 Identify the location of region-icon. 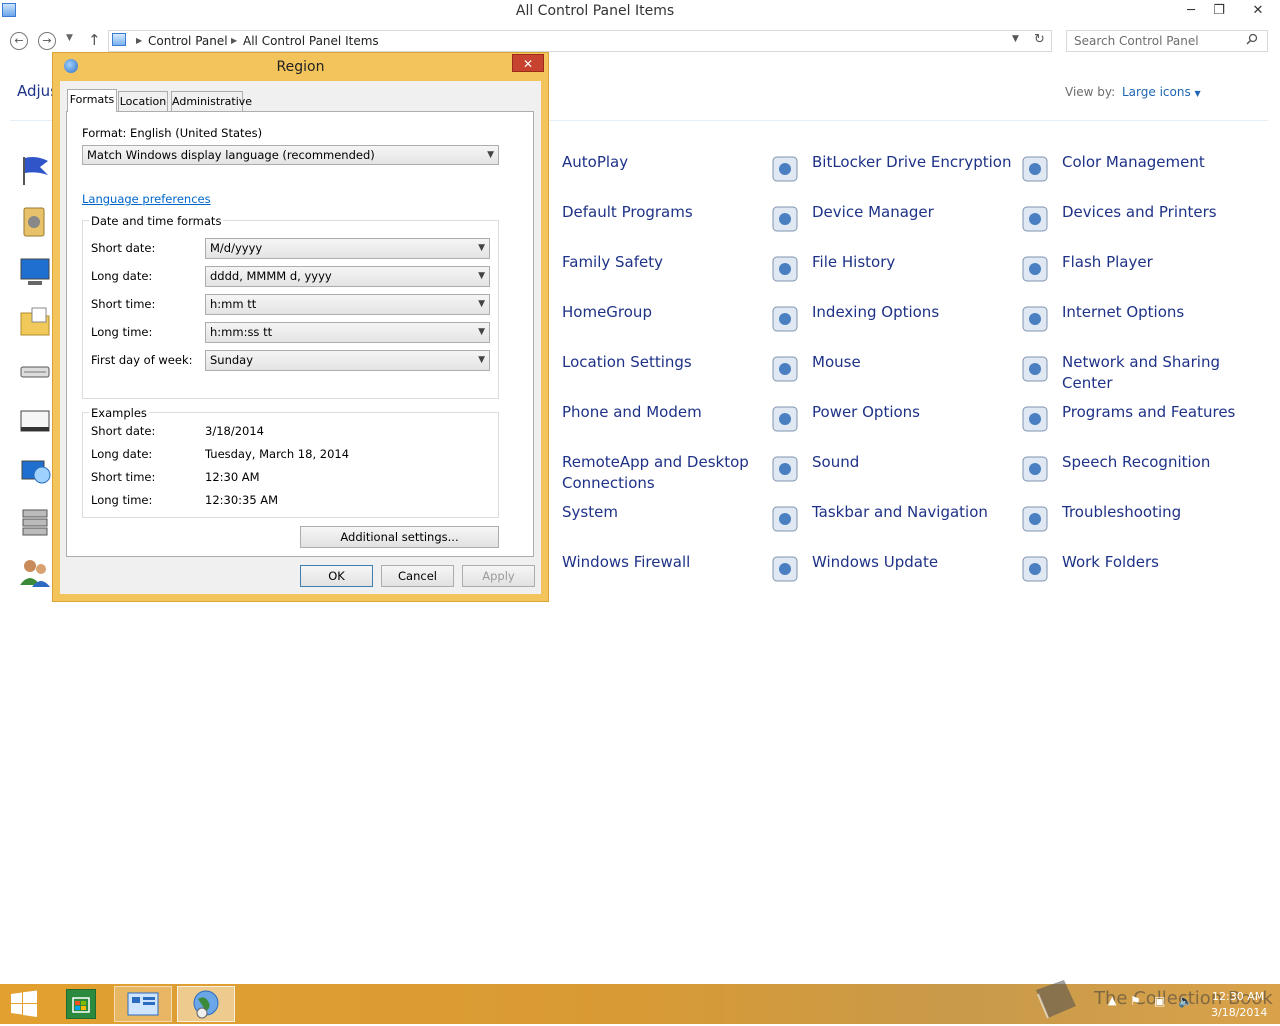
(35, 472).